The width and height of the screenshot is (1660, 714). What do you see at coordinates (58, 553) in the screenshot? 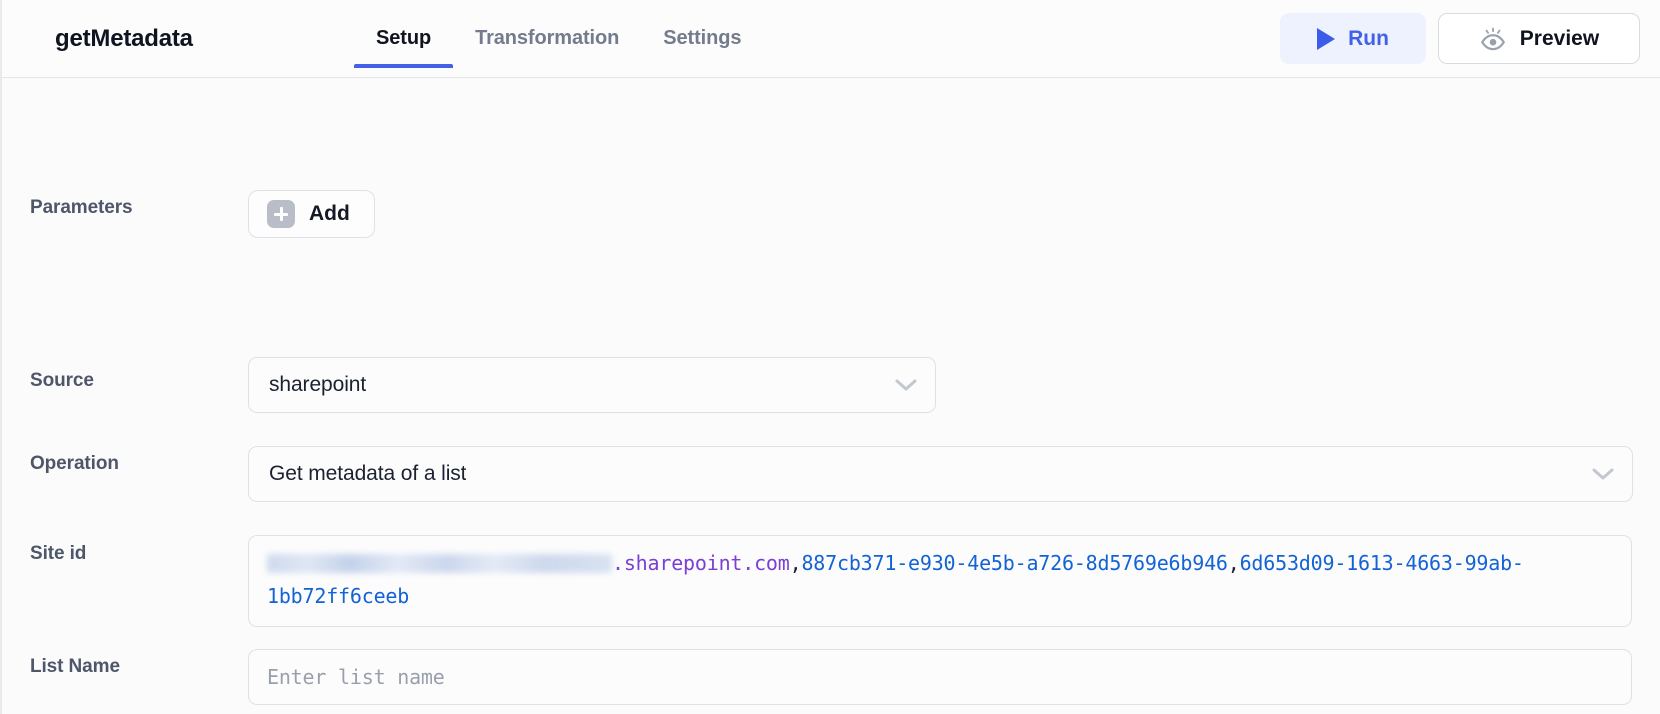
I see `label-site-id: Site id` at bounding box center [58, 553].